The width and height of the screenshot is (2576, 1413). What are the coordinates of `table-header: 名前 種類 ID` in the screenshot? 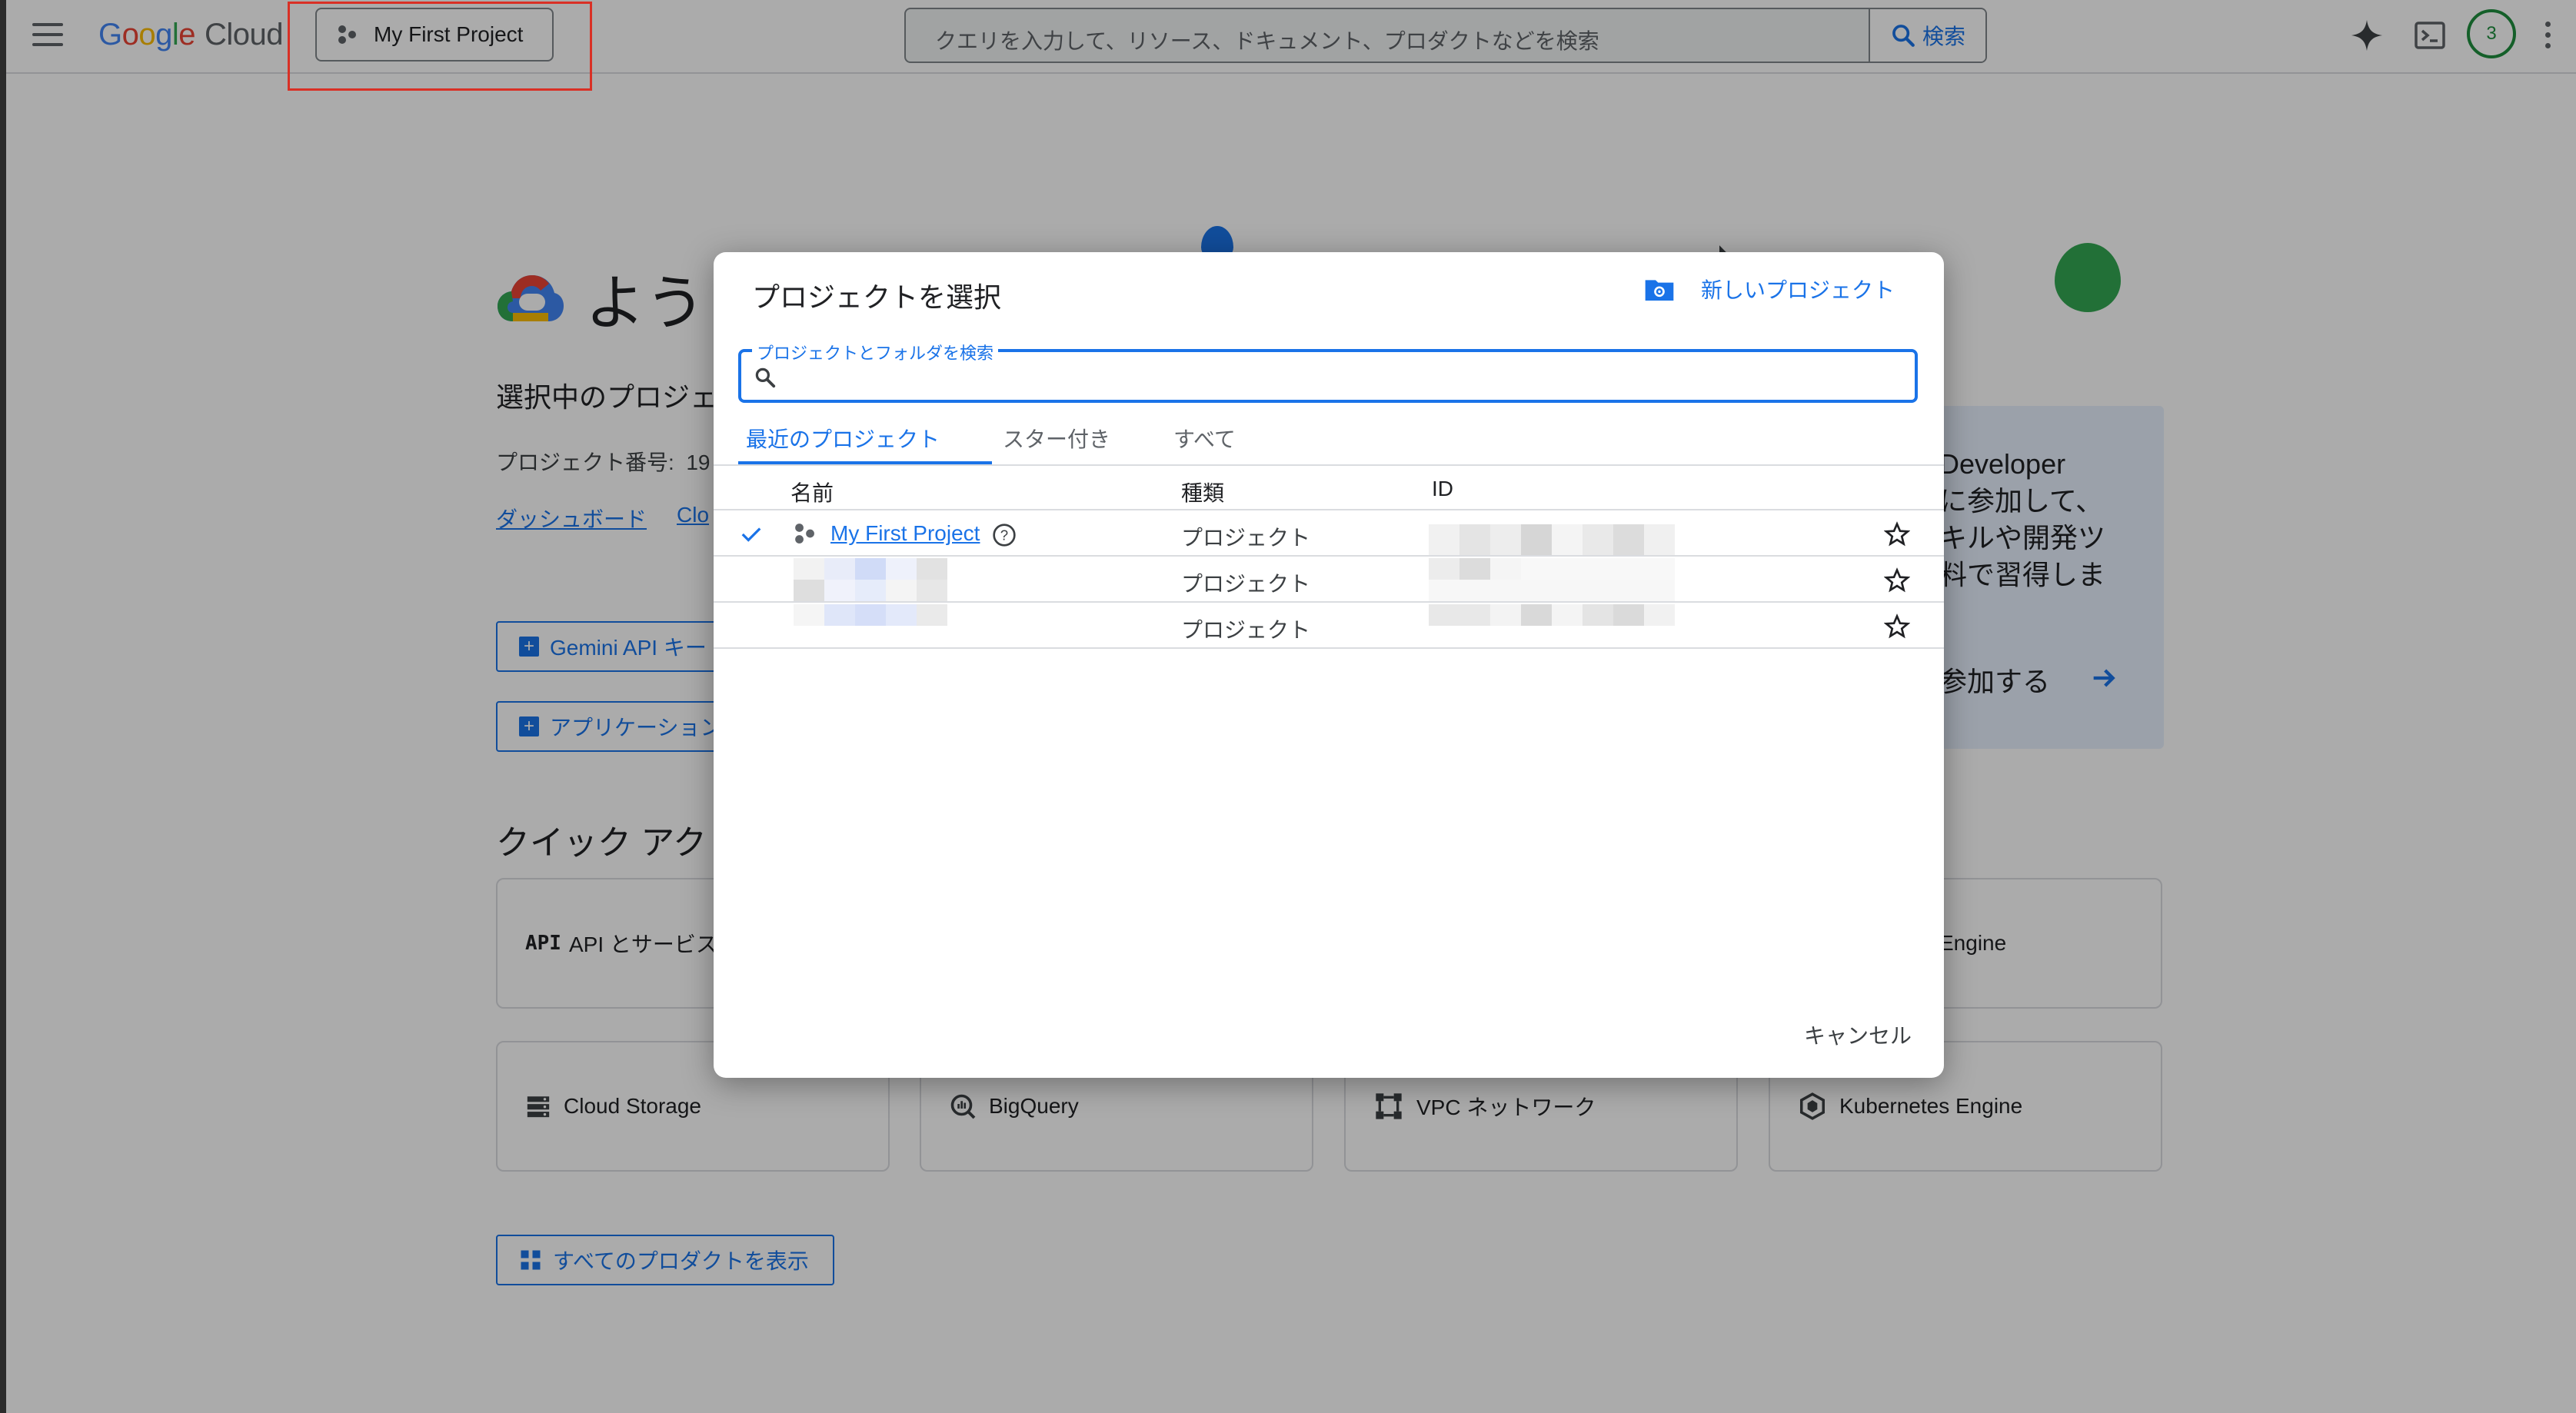 It's located at (1329, 488).